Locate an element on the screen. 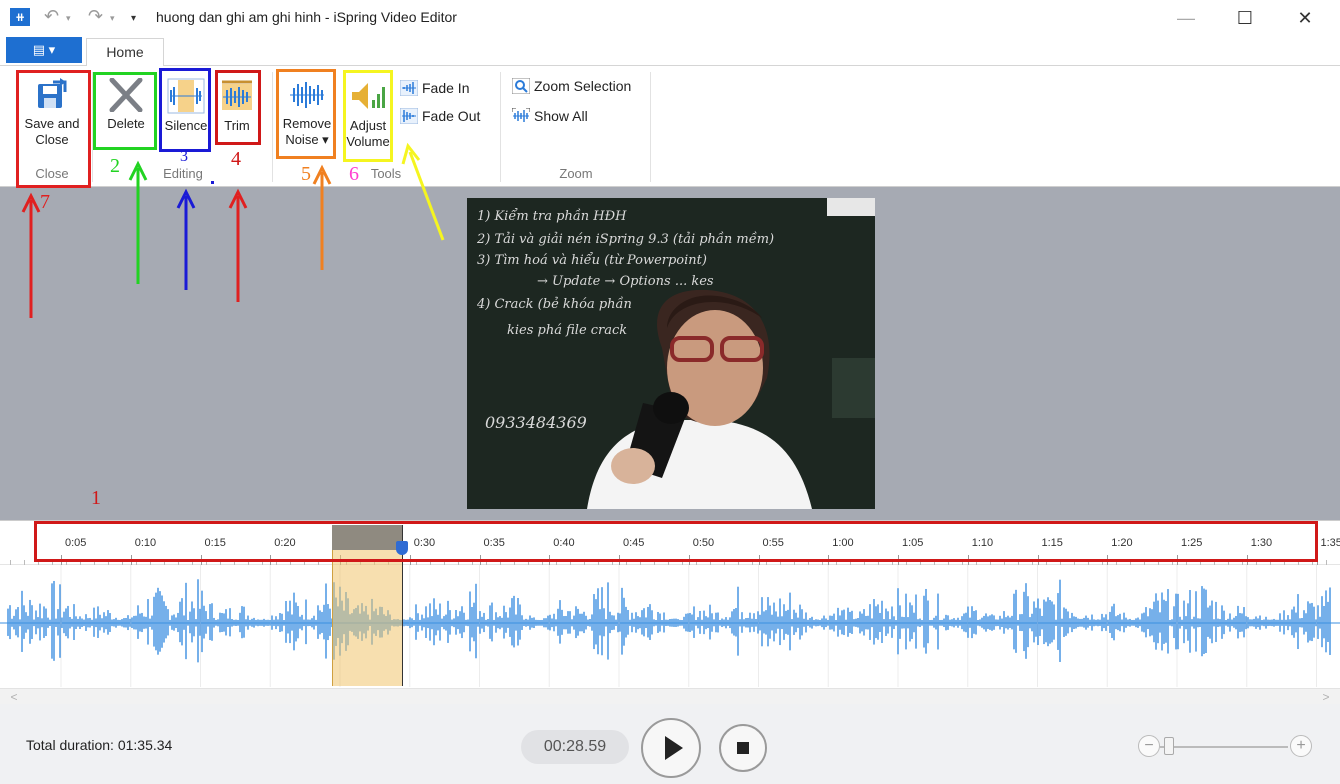 The height and width of the screenshot is (784, 1340). annotation-arrows is located at coordinates (233, 230).